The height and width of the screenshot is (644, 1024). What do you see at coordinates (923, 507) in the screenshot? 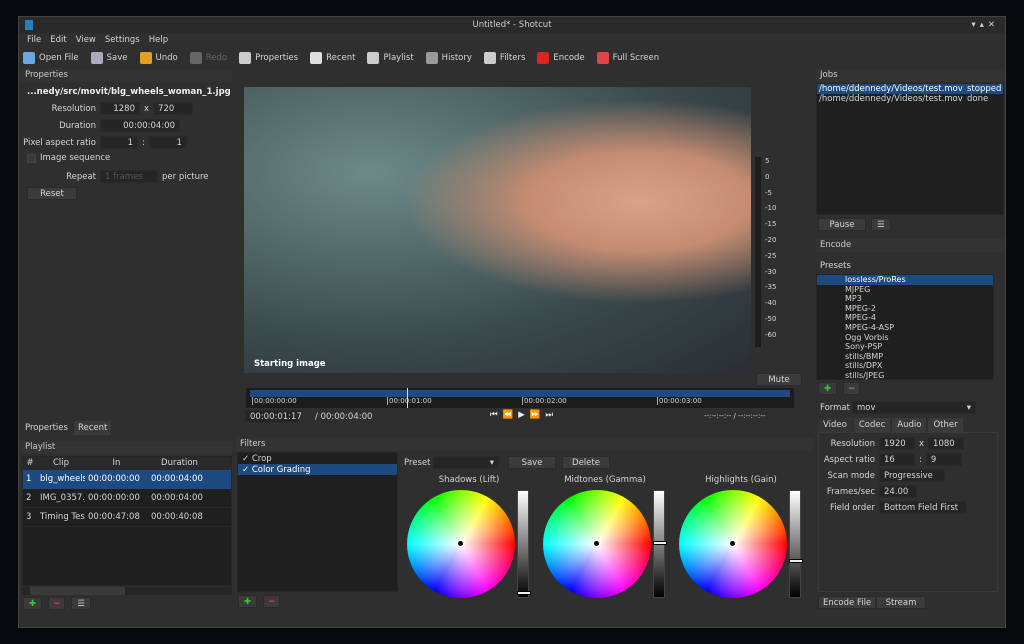
I see `field-order-dropdown: Bottom Field First` at bounding box center [923, 507].